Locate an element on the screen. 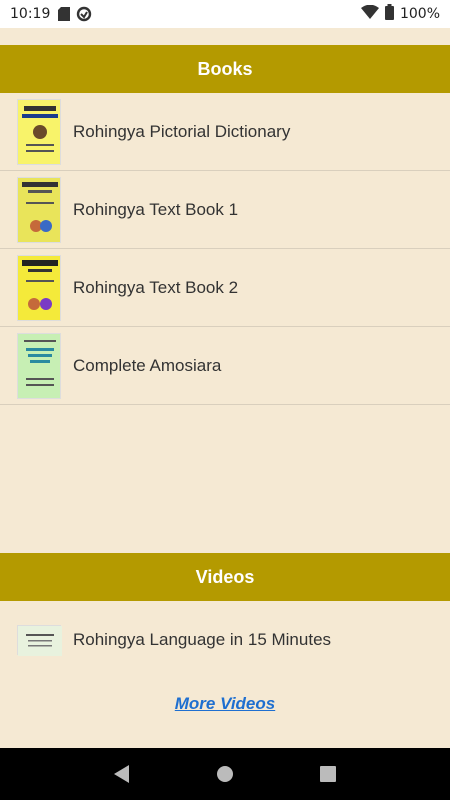 This screenshot has width=450, height=800. video-thumbnail is located at coordinates (39, 640).